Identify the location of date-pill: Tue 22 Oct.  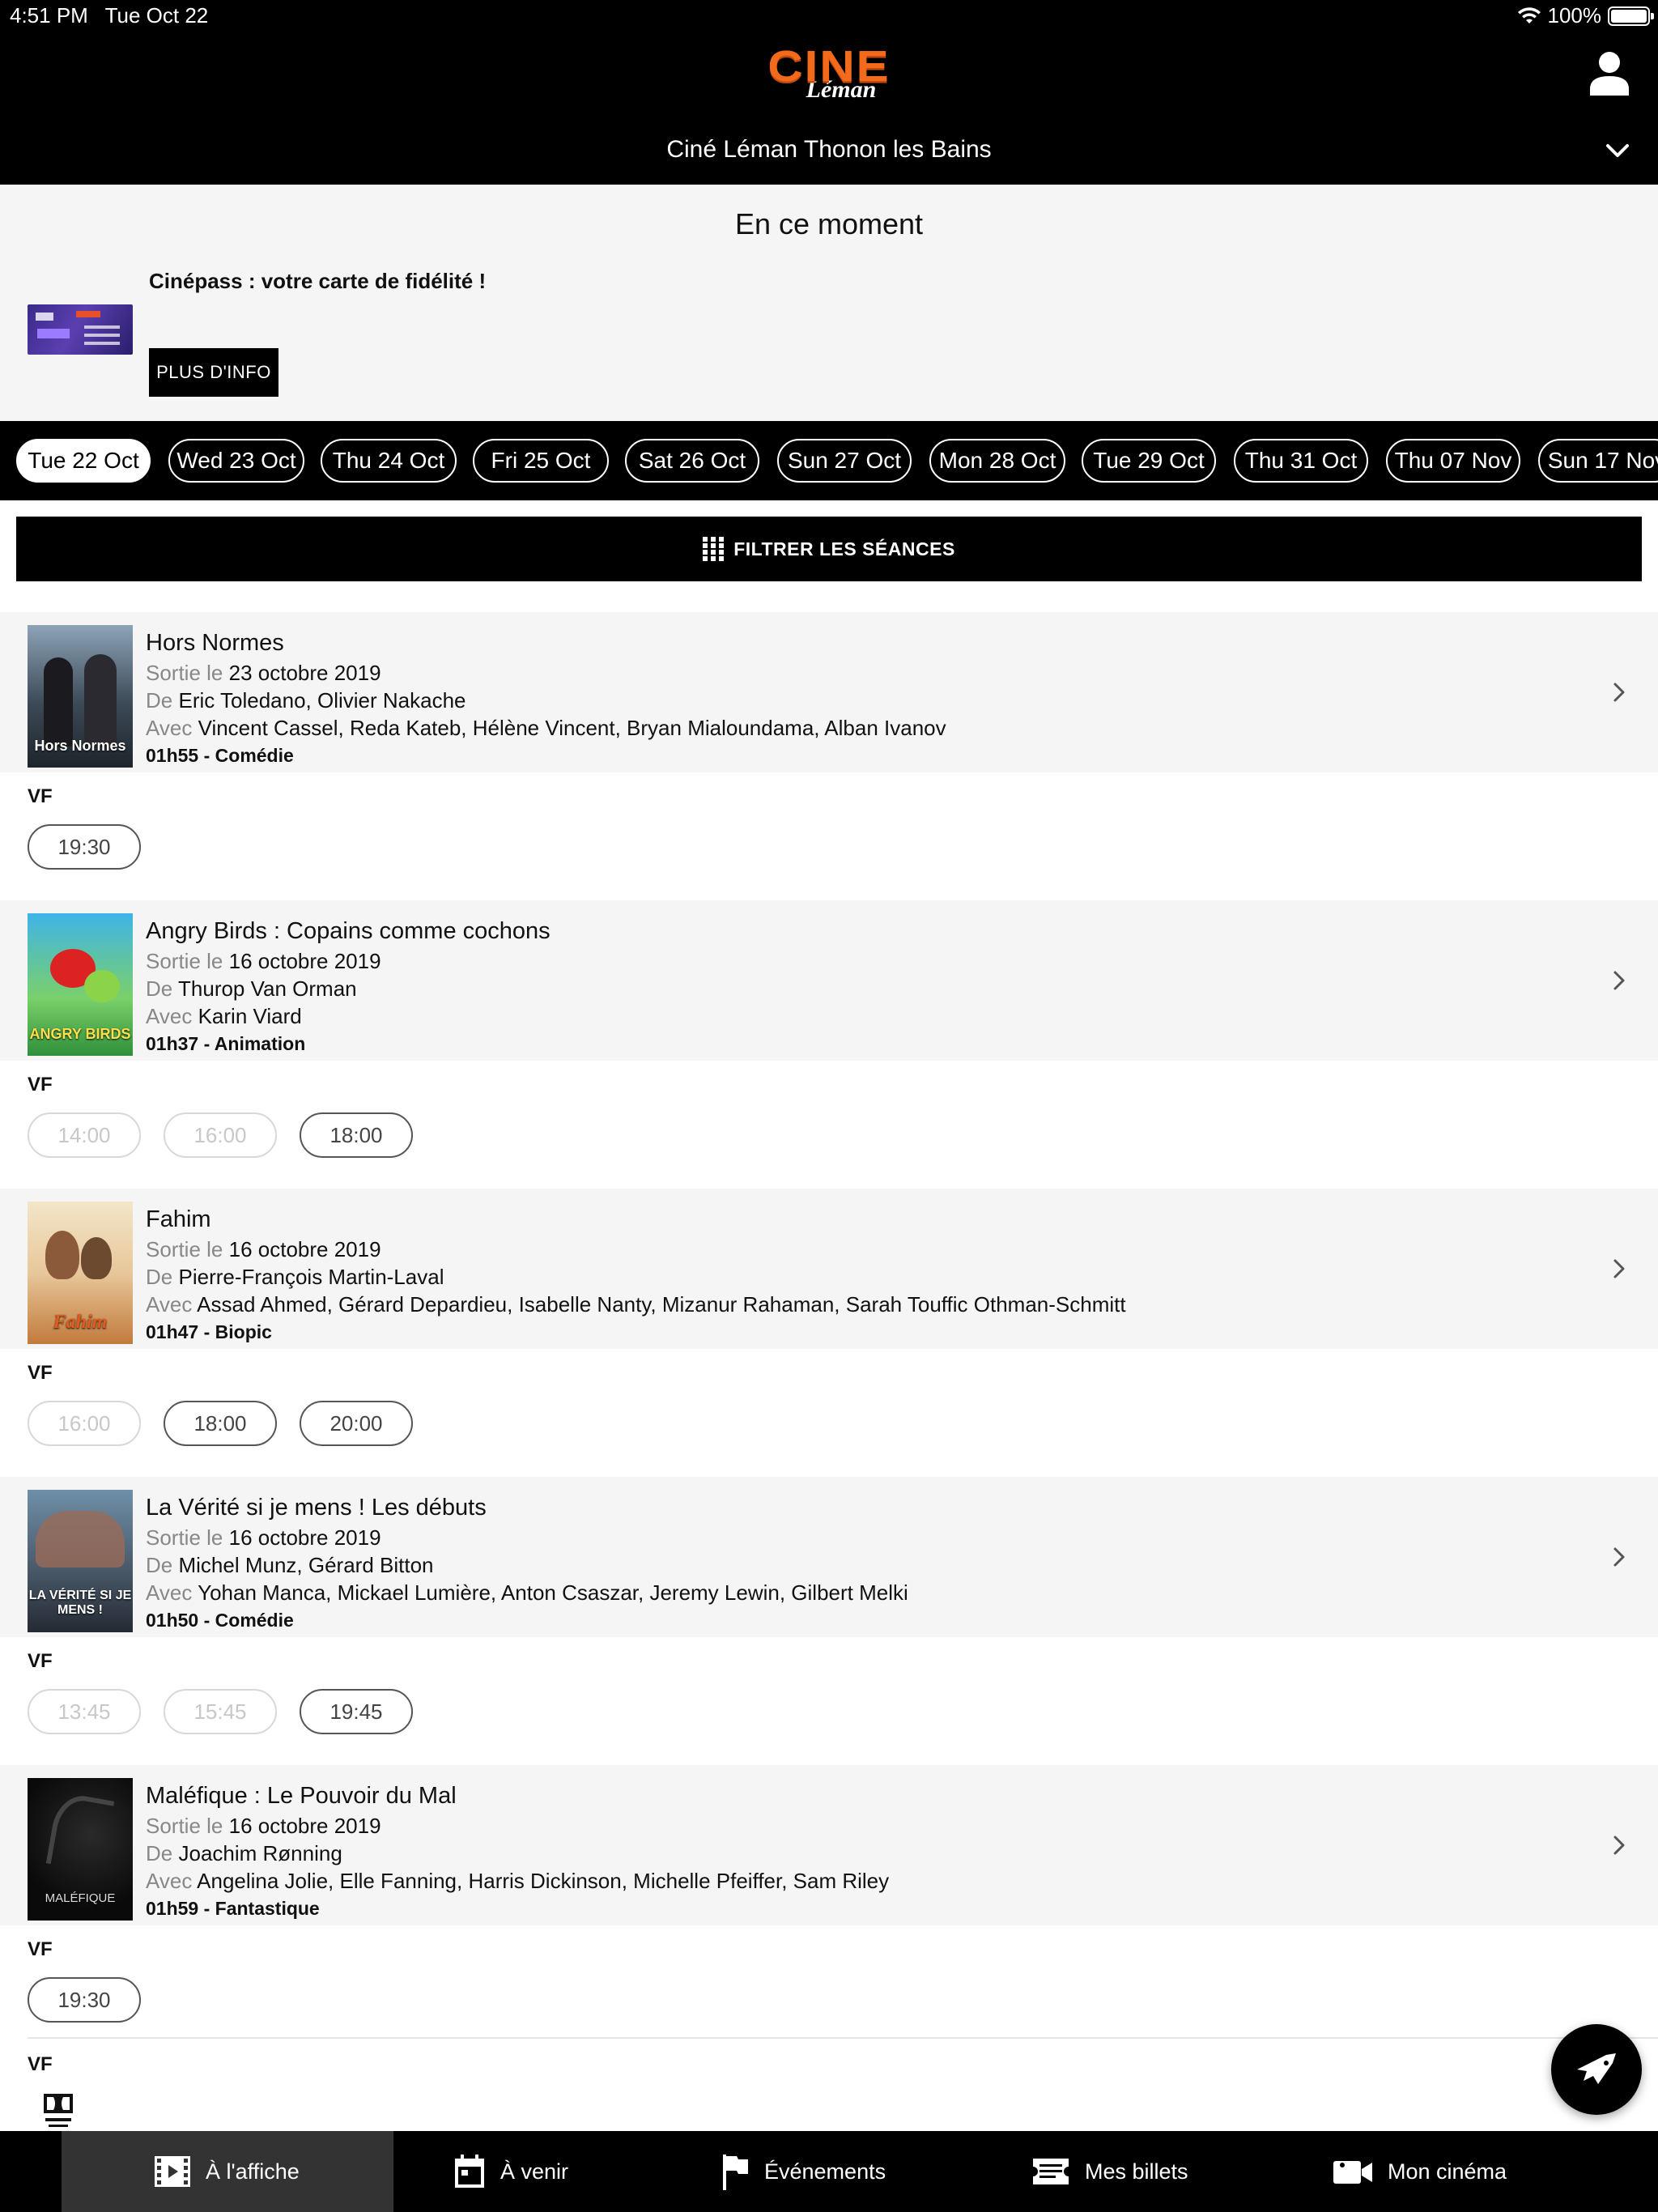
(83, 461).